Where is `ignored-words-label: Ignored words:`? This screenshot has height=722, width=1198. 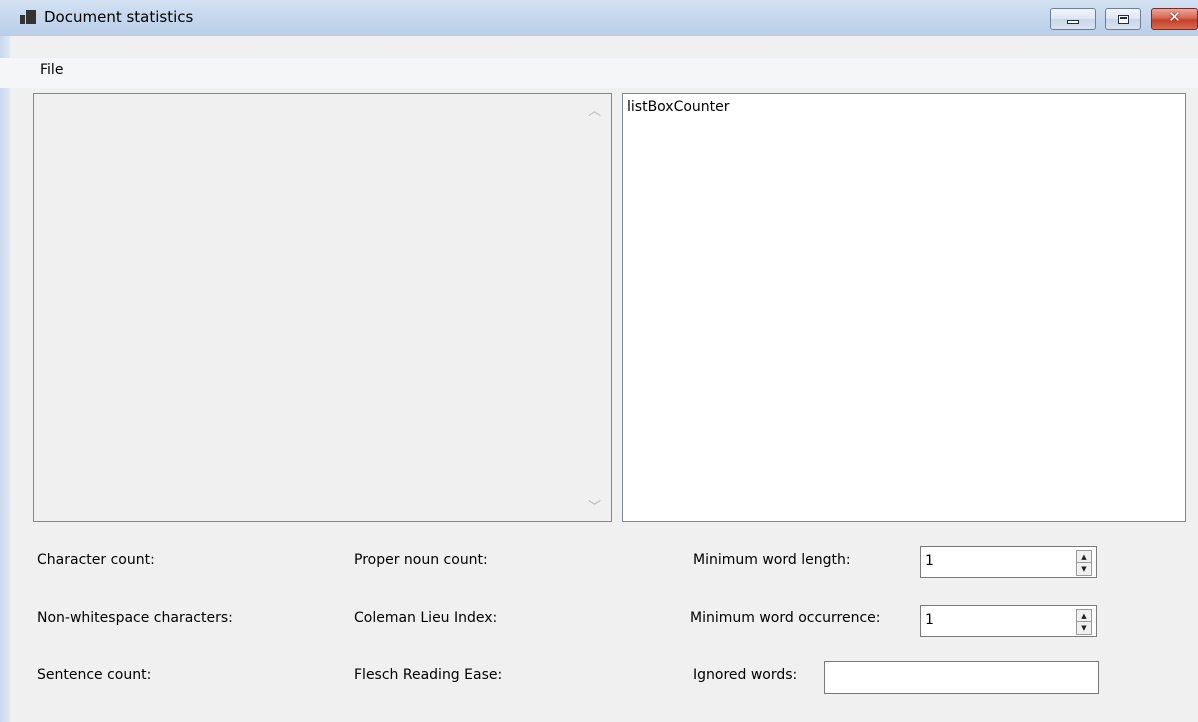
ignored-words-label: Ignored words: is located at coordinates (745, 675).